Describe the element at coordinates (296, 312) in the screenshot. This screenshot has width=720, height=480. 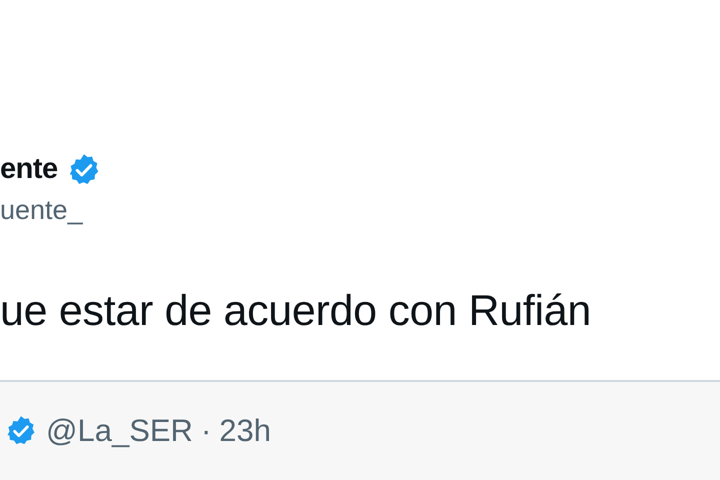
I see `tweet-text: ue estar de acuerdo con Rufián` at that location.